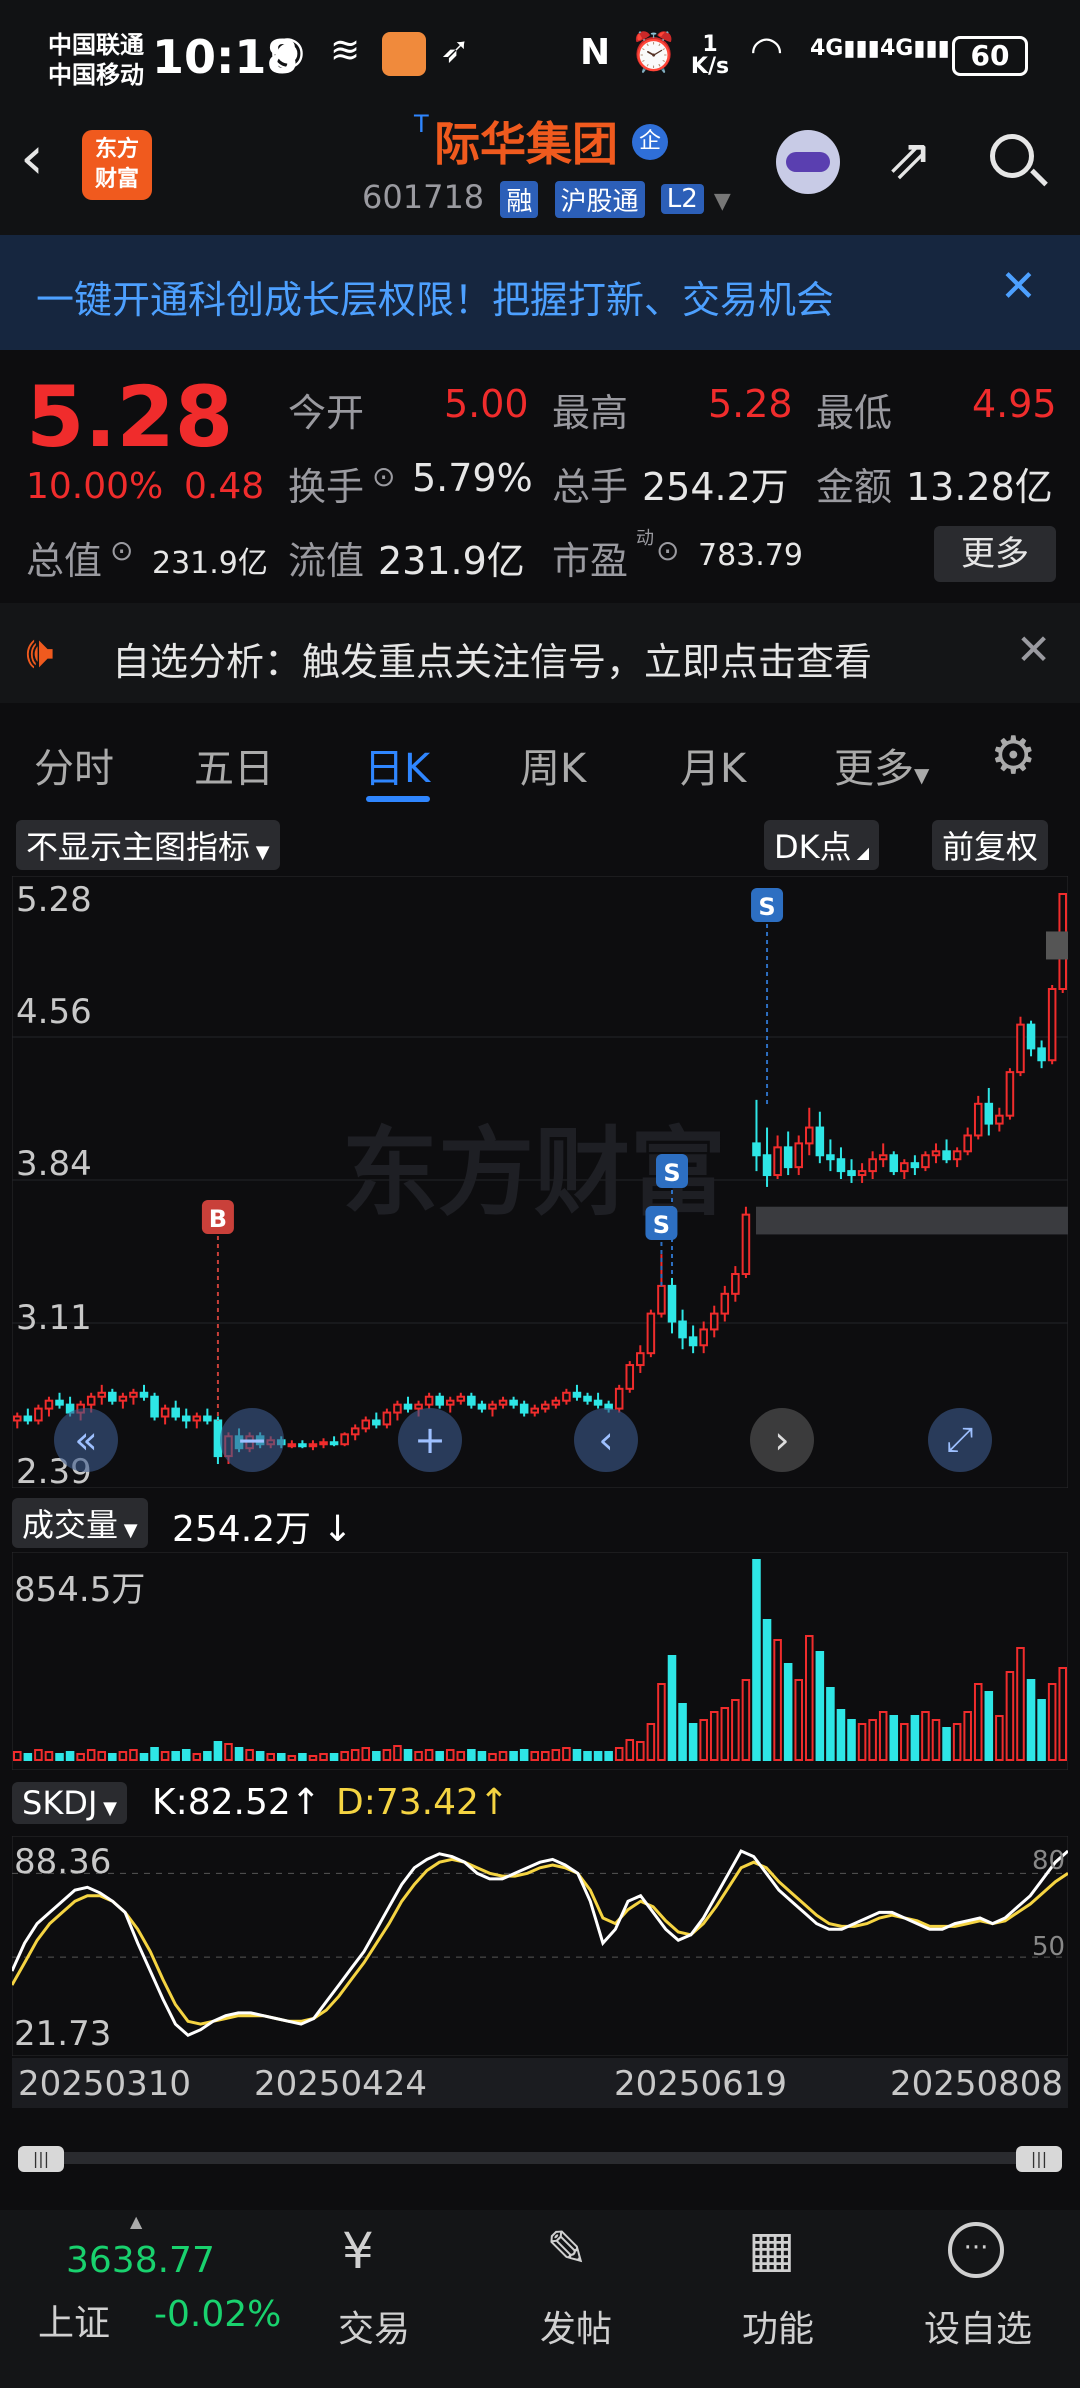  Describe the element at coordinates (540, 1661) in the screenshot. I see `volume-chart` at that location.